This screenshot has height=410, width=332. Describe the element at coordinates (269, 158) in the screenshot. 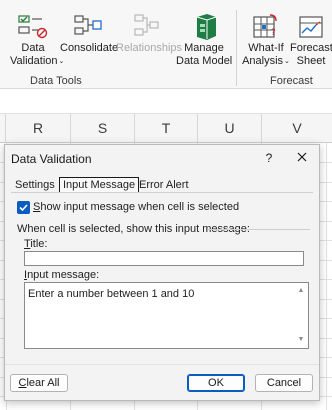

I see `help-button: ?` at that location.